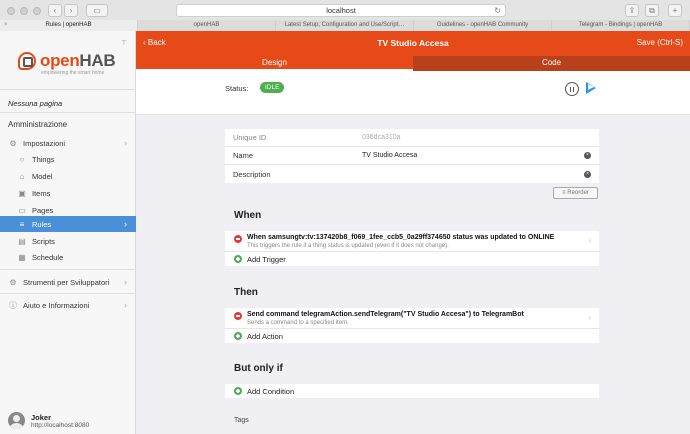  I want to click on save-button: Save (Ctrl-S), so click(660, 42).